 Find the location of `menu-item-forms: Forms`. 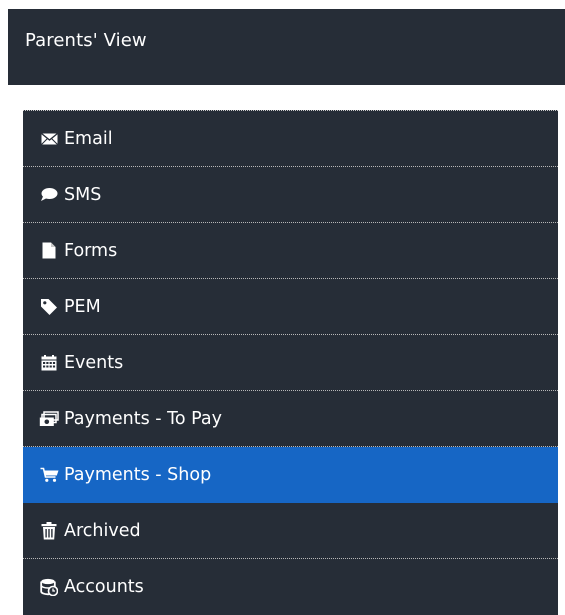

menu-item-forms: Forms is located at coordinates (290, 251).